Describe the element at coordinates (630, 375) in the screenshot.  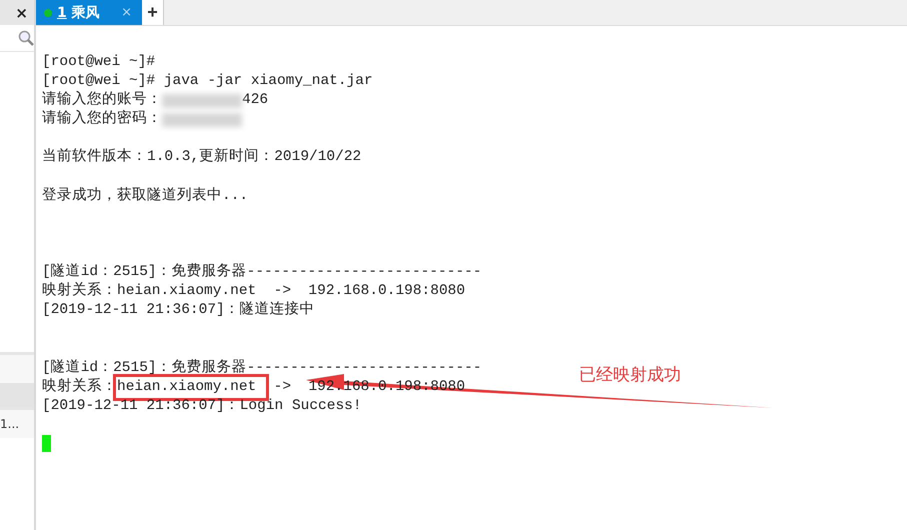
I see `annotation-label: 已经映射成功` at that location.